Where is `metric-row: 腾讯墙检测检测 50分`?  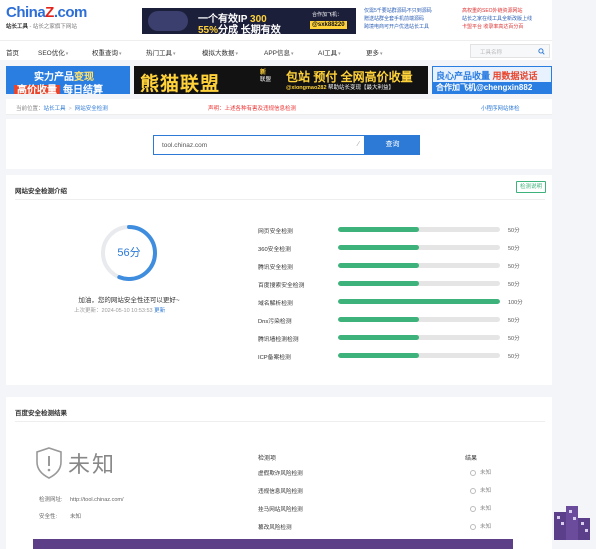
metric-row: 腾讯墙检测检测 50分 is located at coordinates (393, 338).